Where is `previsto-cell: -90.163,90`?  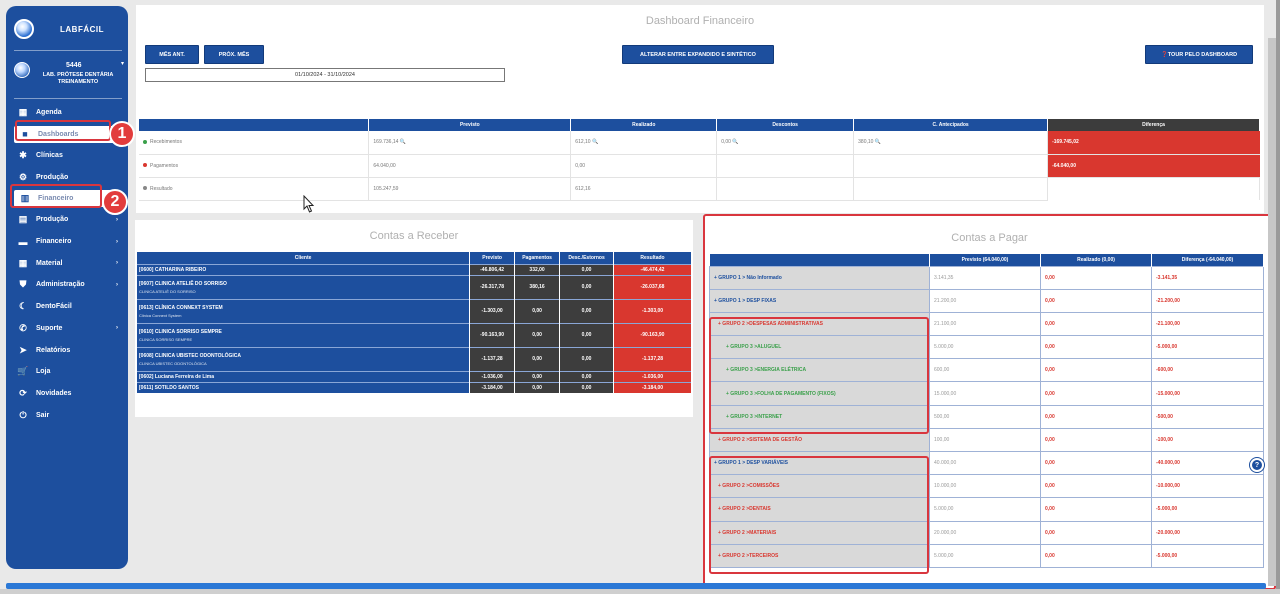 previsto-cell: -90.163,90 is located at coordinates (492, 334).